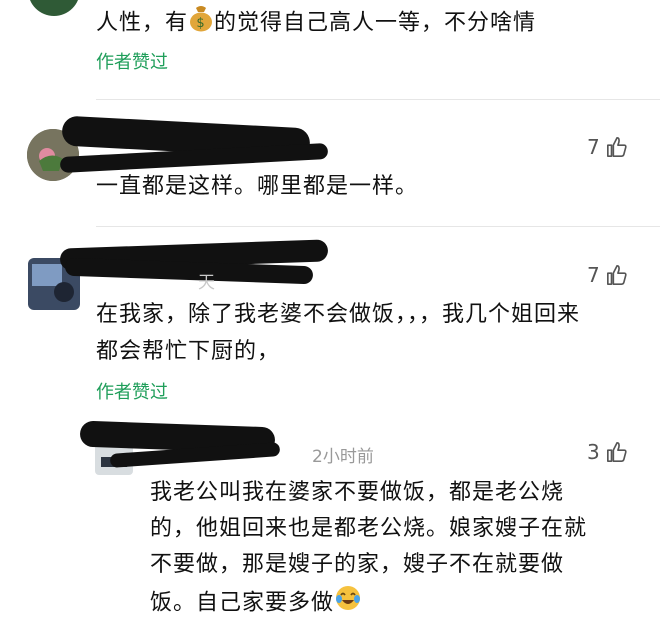 The image size is (660, 627). I want to click on comment-2-text: 一直都是这样。哪里都是一样。, so click(257, 186).